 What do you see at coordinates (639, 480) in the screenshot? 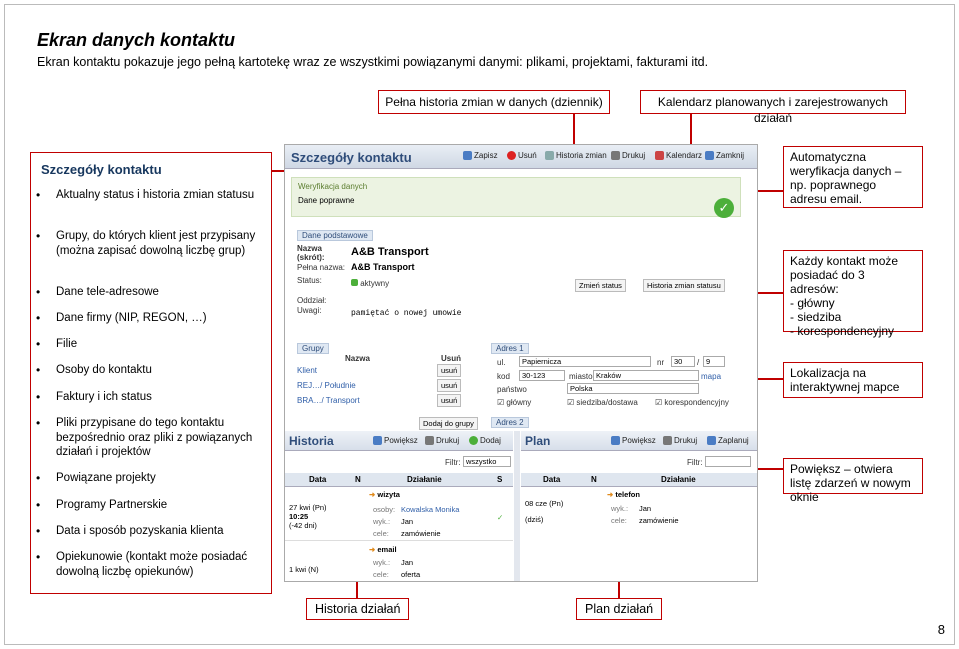
I see `plan-table-header: Data N Działanie` at bounding box center [639, 480].